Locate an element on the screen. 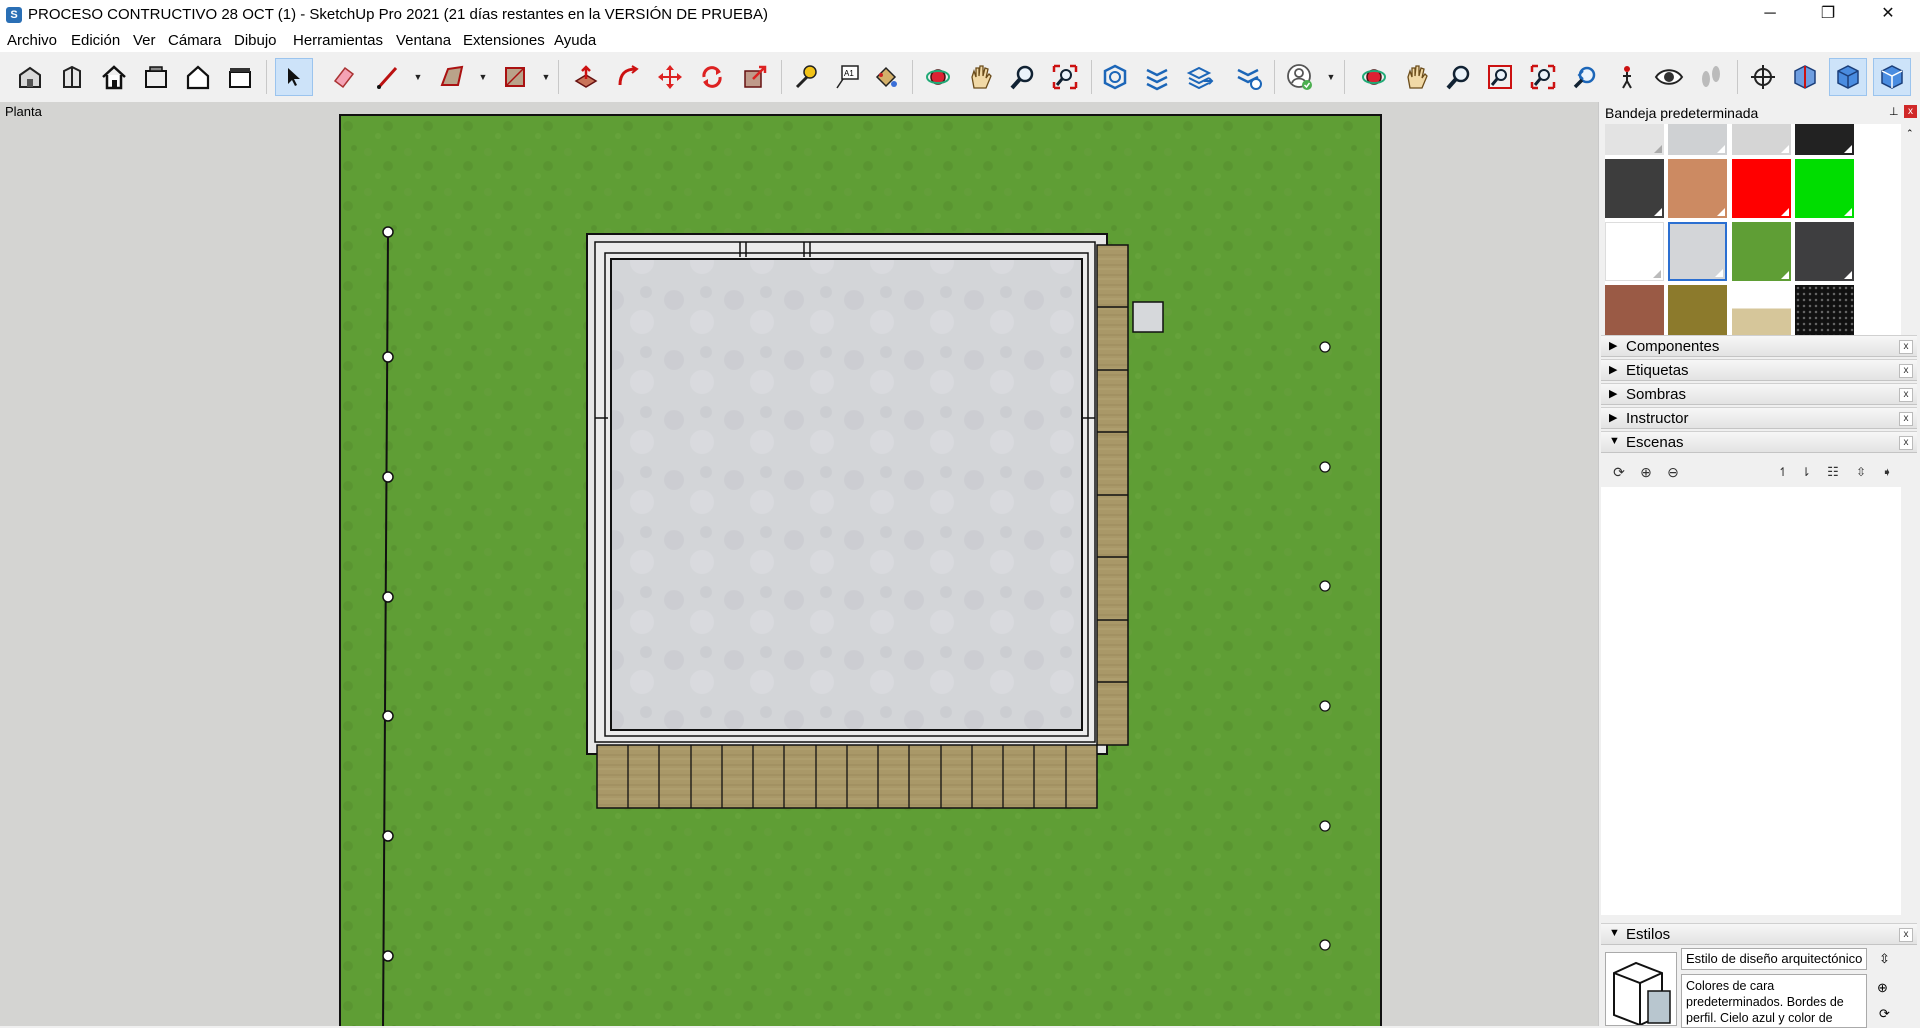 The width and height of the screenshot is (1920, 1028). panel-instructor: ▶ Instructor x is located at coordinates (1759, 418).